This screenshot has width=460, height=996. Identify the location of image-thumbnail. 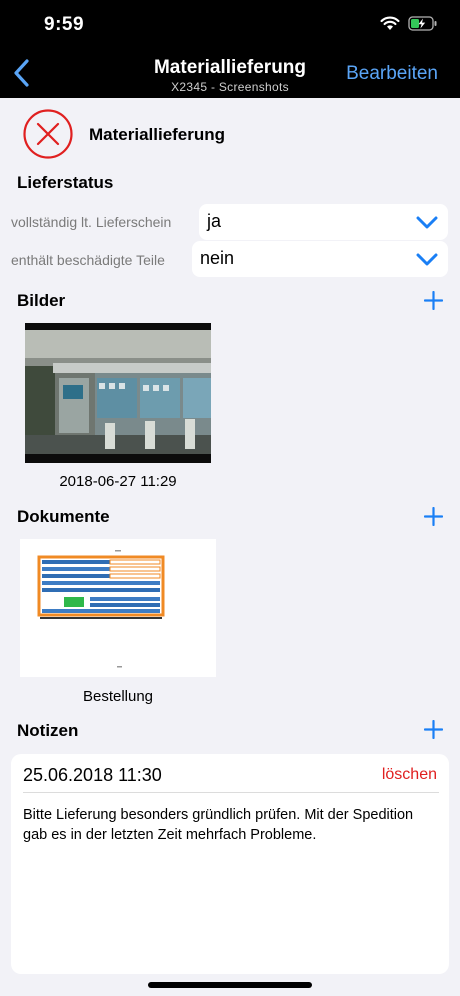
(118, 393).